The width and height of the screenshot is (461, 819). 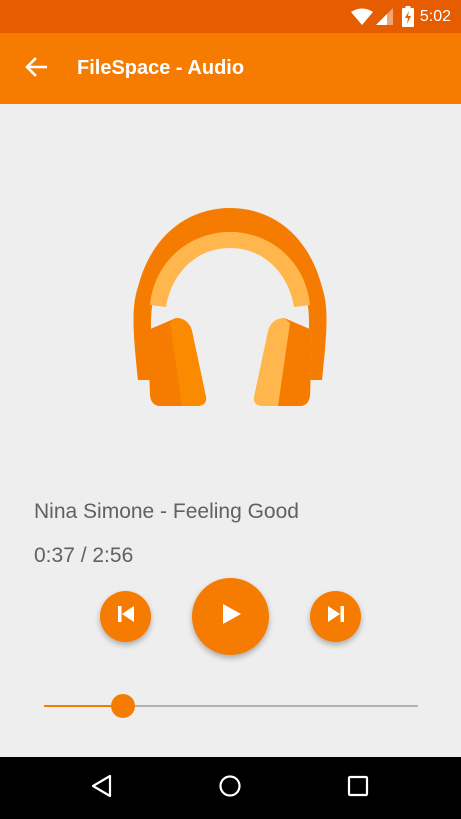 What do you see at coordinates (400, 16) in the screenshot?
I see `status-icons: 5:02` at bounding box center [400, 16].